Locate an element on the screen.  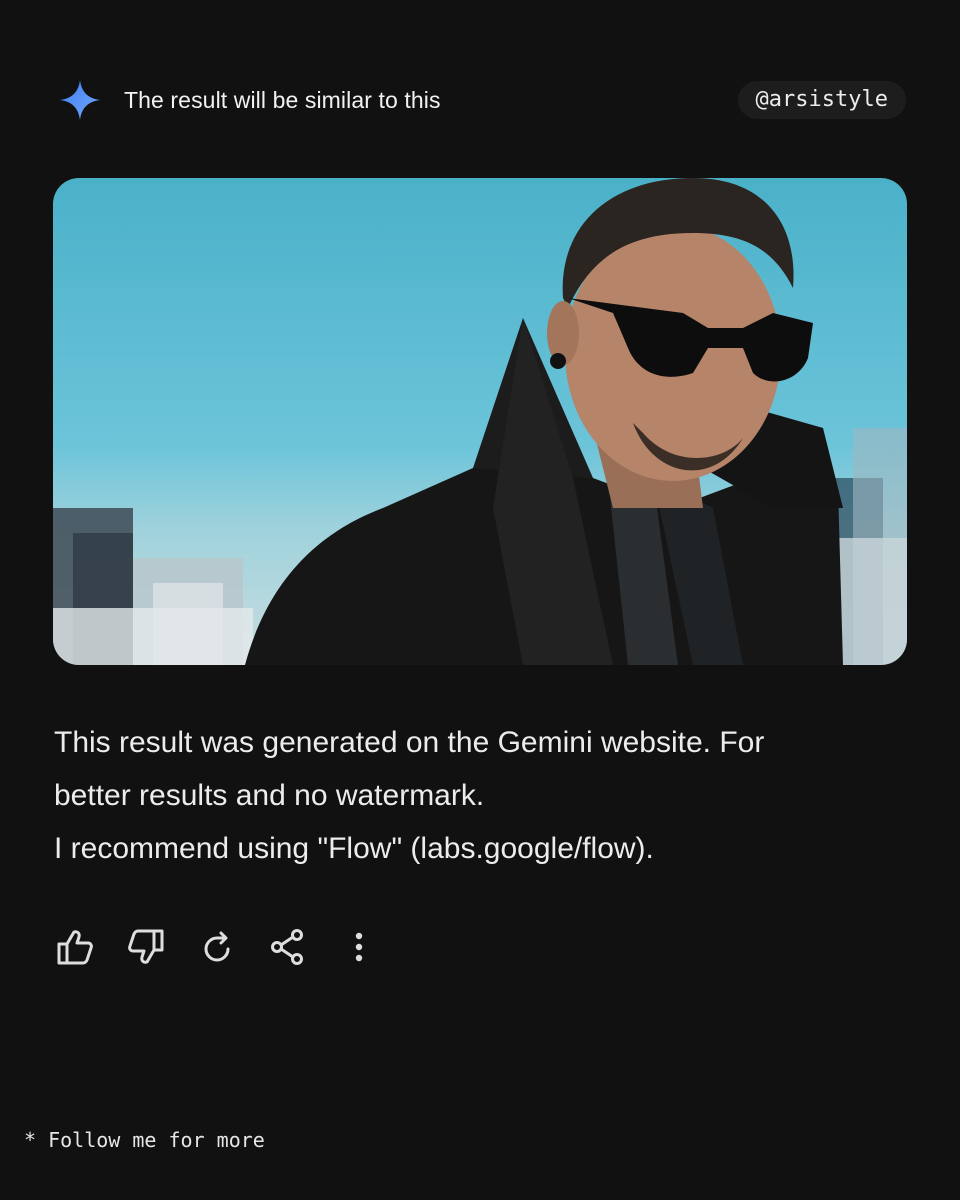
regenerate-icon is located at coordinates (217, 946).